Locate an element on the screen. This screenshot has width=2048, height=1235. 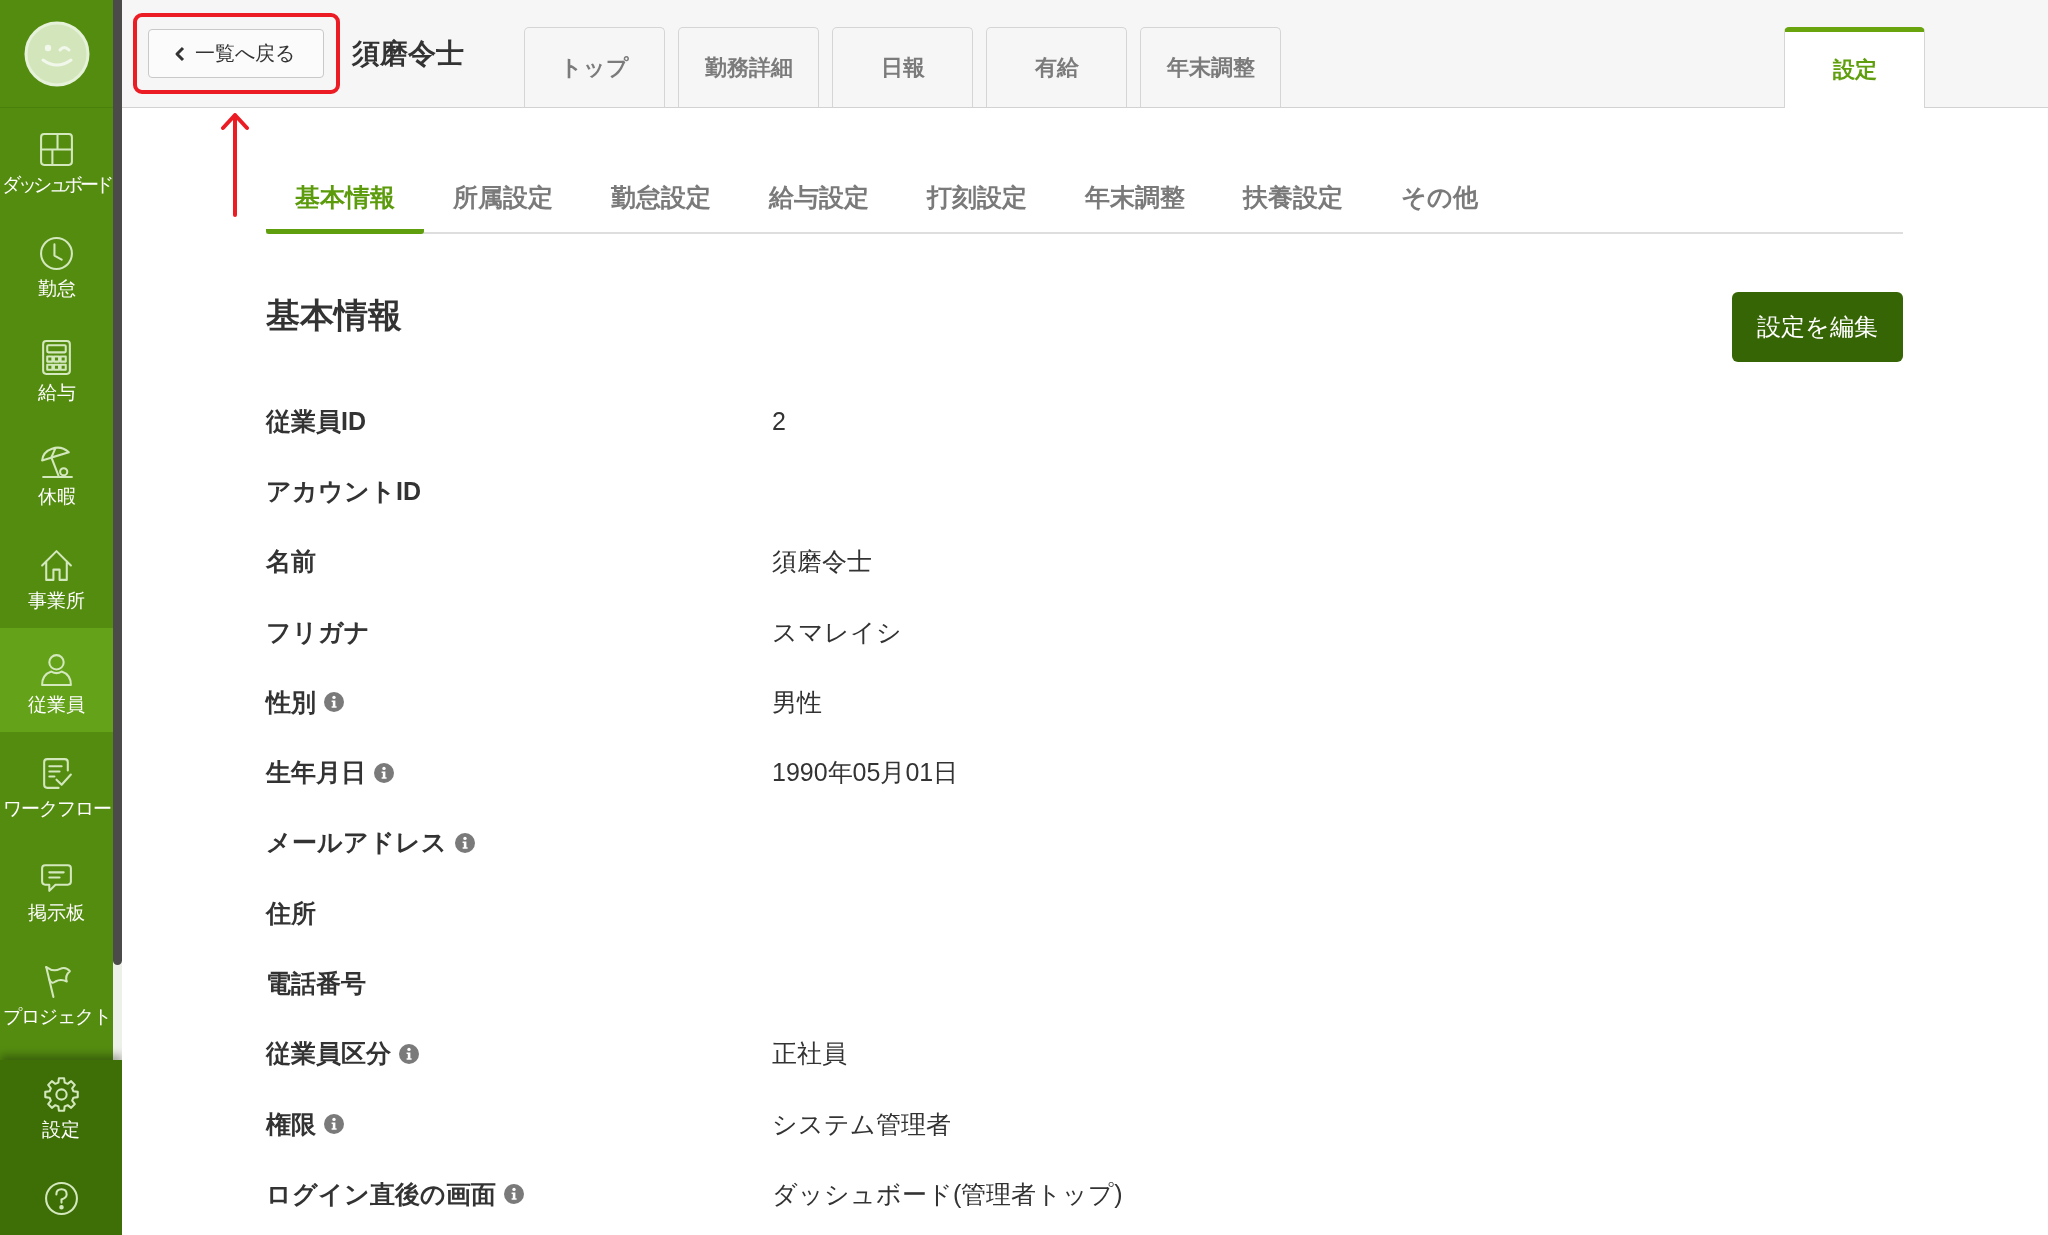
sidebar-item: 事業所 is located at coordinates (56, 576).